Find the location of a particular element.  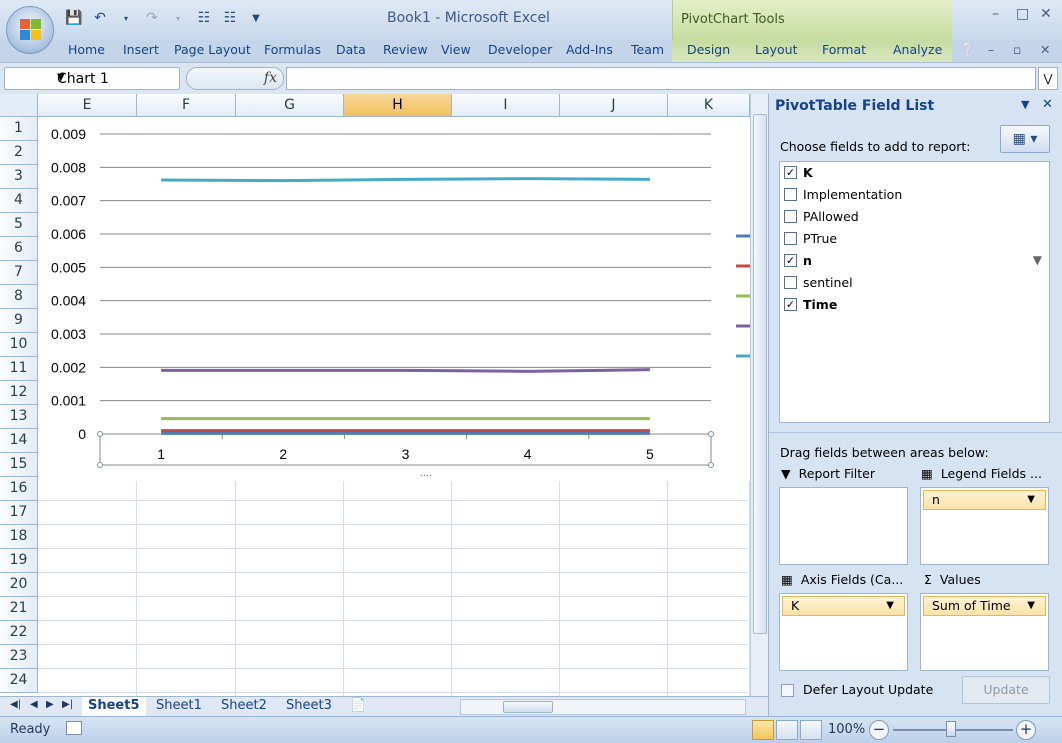

tab-home: Home is located at coordinates (86, 49).